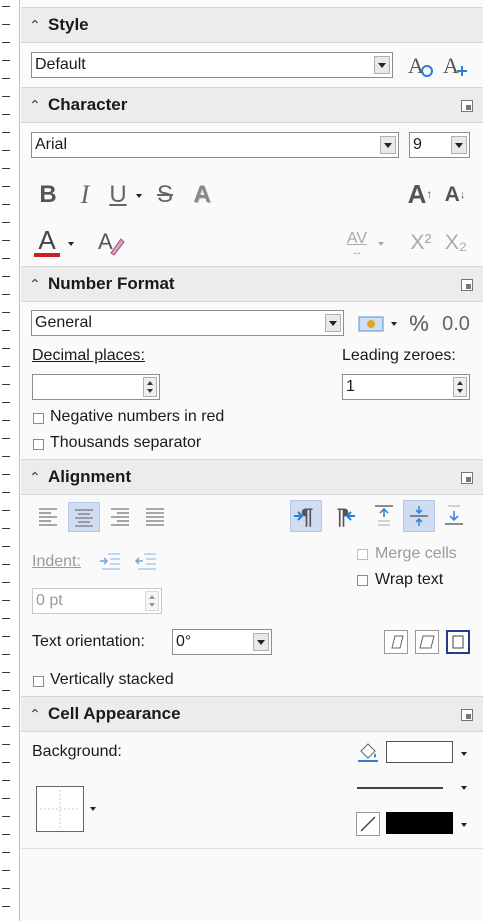  I want to click on currency-format-icon, so click(371, 324).